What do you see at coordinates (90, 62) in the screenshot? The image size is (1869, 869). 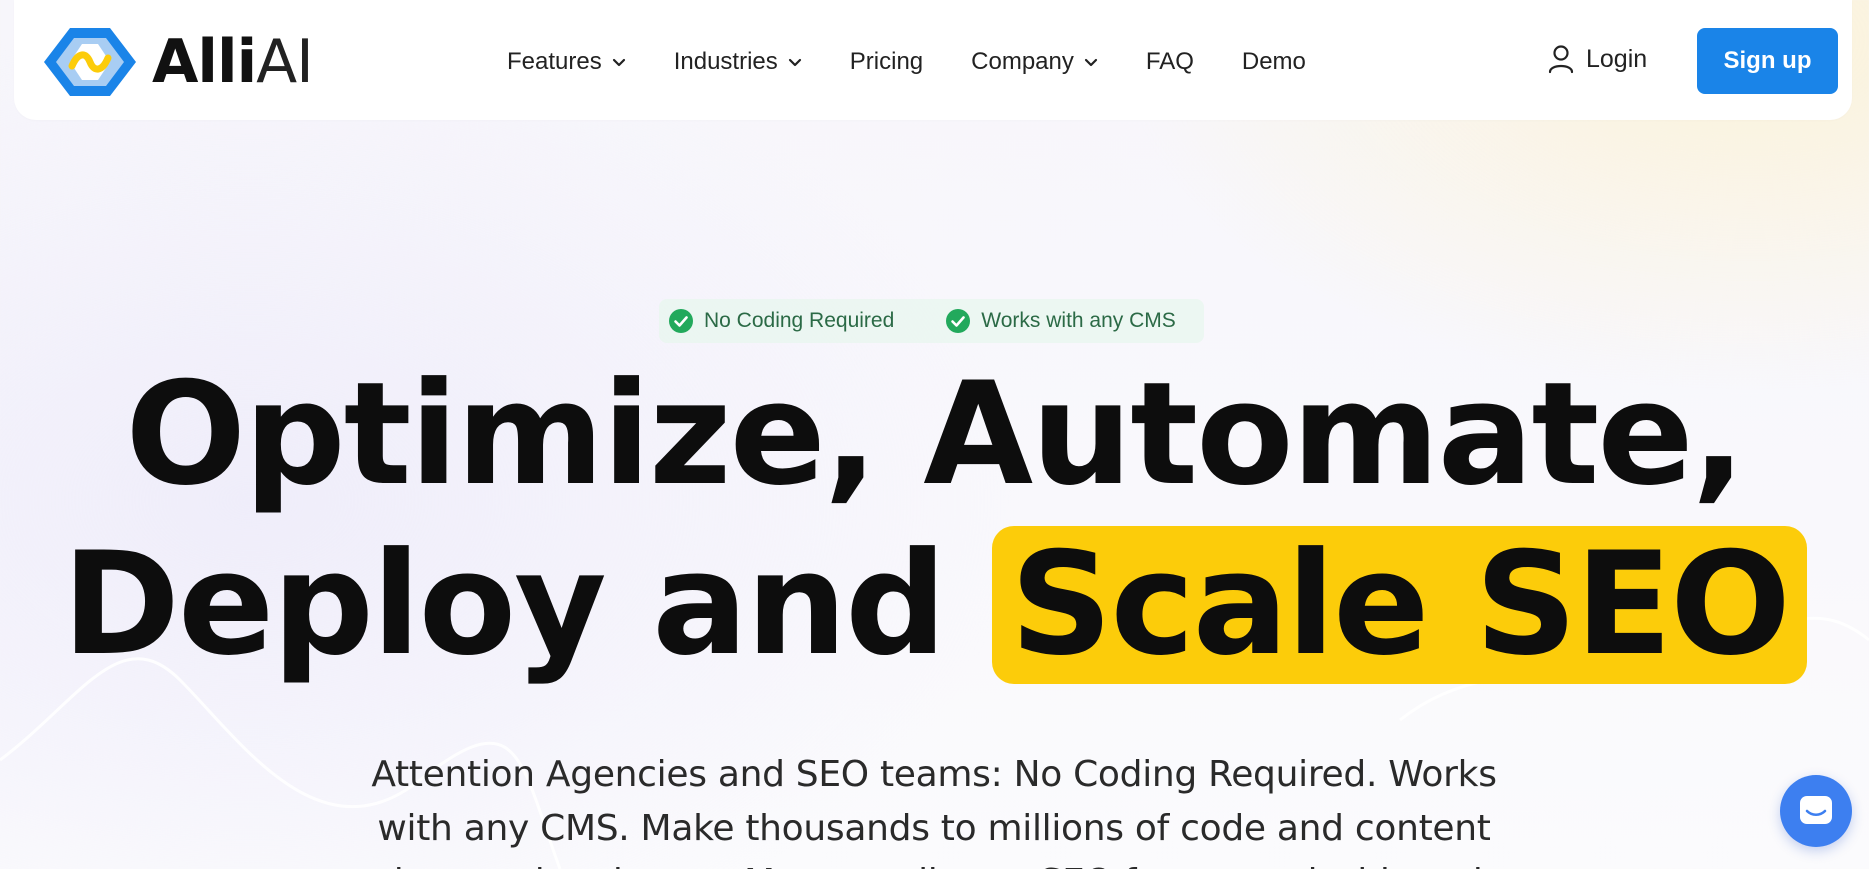 I see `logo-mark-icon` at bounding box center [90, 62].